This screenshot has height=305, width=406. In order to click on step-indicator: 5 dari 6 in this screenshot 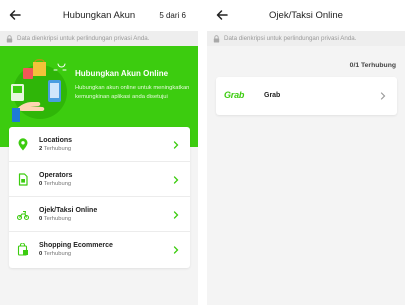, I will do `click(172, 15)`.